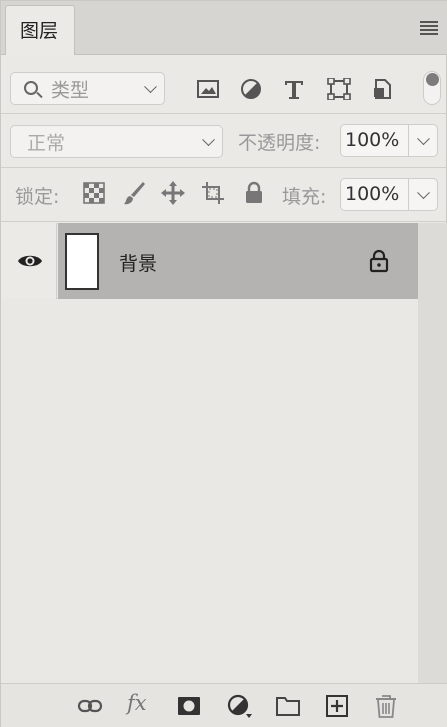 The height and width of the screenshot is (727, 447). What do you see at coordinates (251, 89) in the screenshot?
I see `adjustment-filter-icon` at bounding box center [251, 89].